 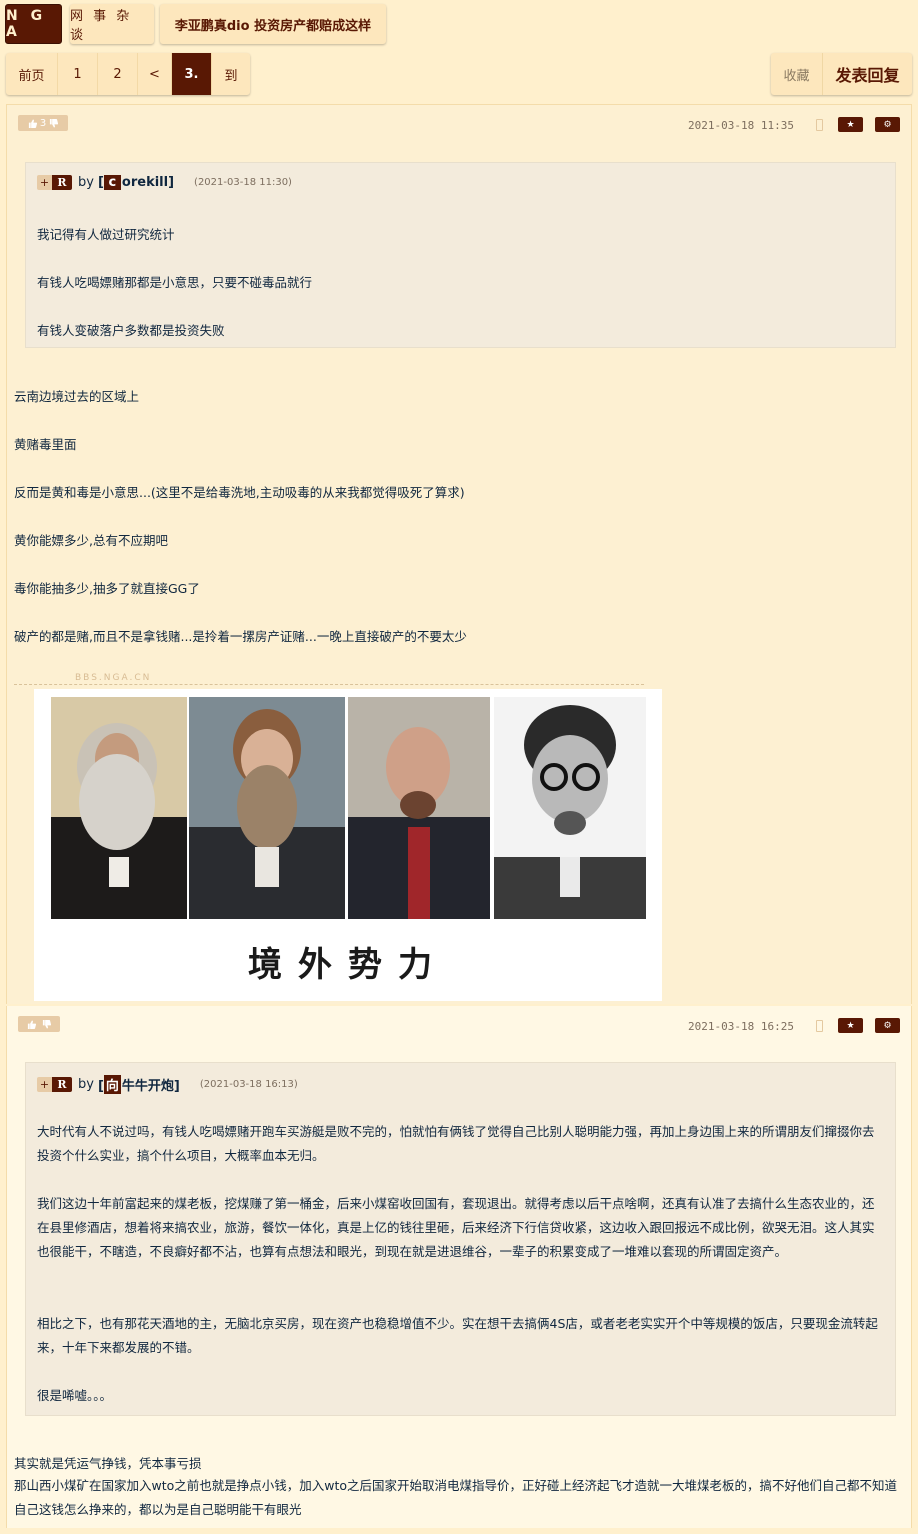 I want to click on quote-timestamp: (2021-03-18 16:13), so click(x=248, y=1084).